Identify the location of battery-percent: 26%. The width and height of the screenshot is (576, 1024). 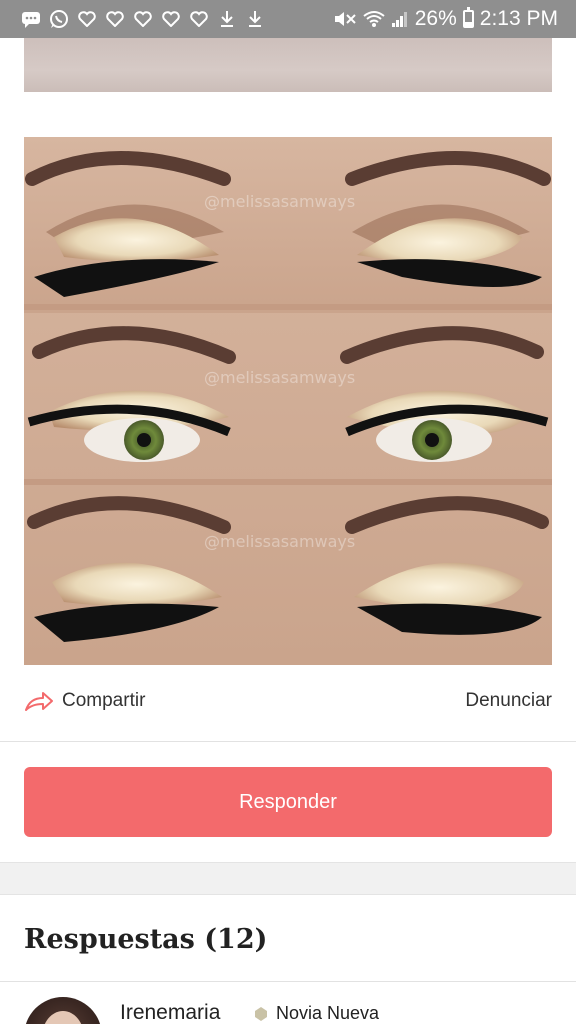
(435, 18).